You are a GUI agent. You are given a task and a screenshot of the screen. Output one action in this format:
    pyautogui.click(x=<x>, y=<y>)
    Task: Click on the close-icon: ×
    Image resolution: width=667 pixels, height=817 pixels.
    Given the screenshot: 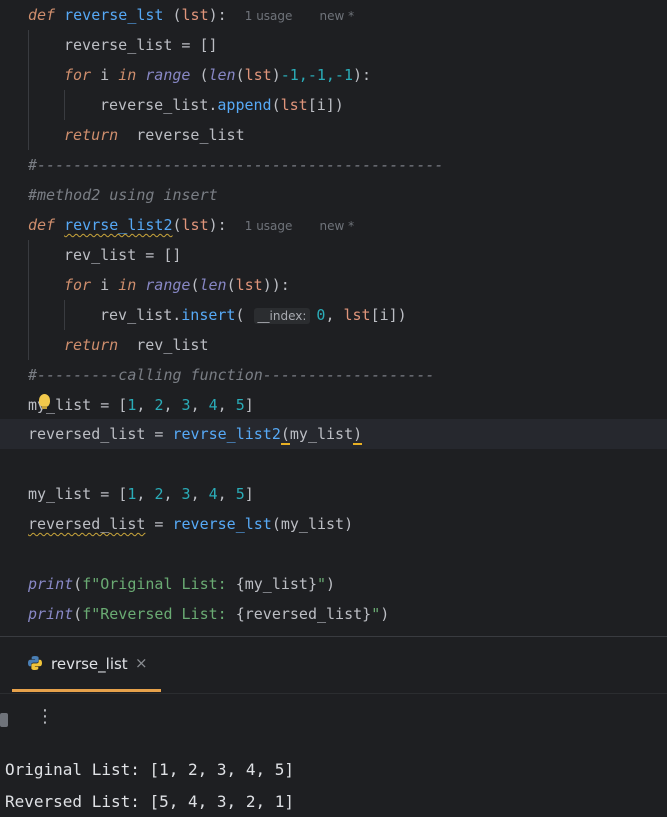 What is the action you would take?
    pyautogui.click(x=141, y=663)
    